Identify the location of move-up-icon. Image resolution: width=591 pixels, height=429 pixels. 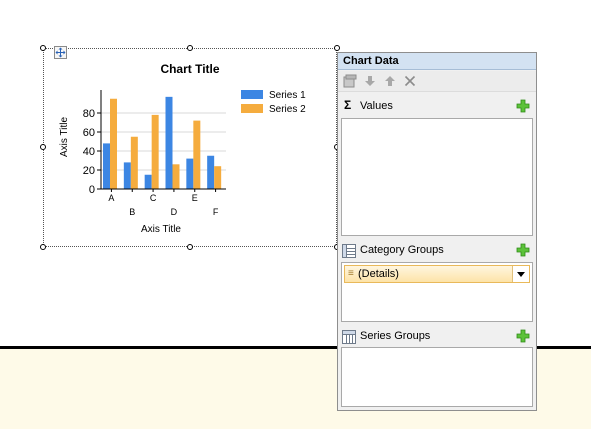
(390, 81).